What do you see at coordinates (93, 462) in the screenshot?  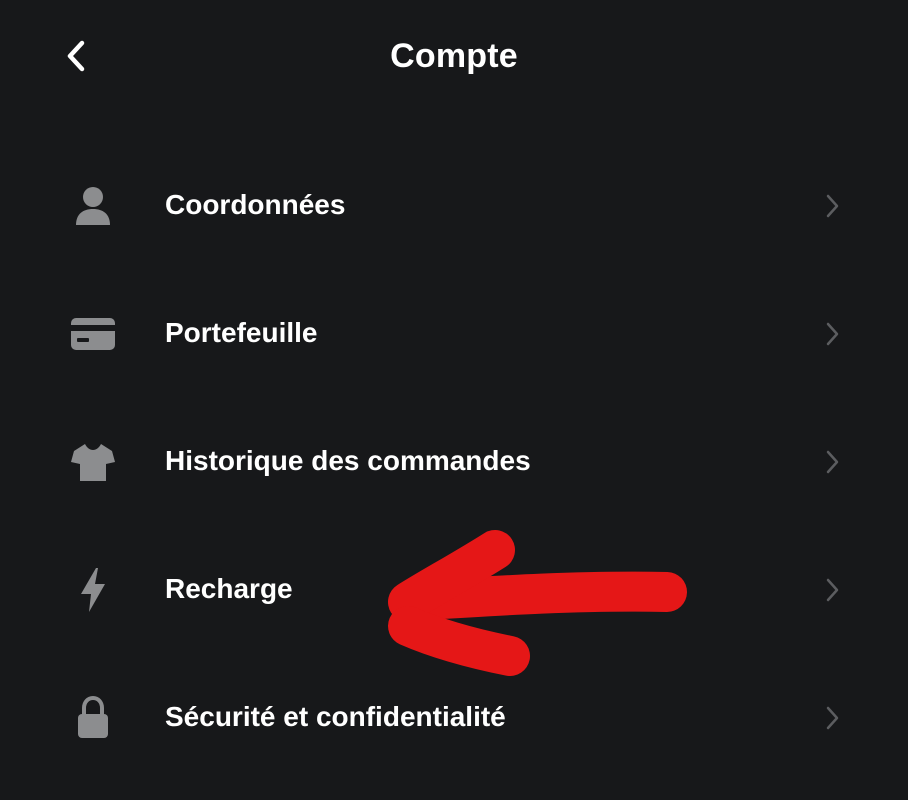 I see `tshirt-icon` at bounding box center [93, 462].